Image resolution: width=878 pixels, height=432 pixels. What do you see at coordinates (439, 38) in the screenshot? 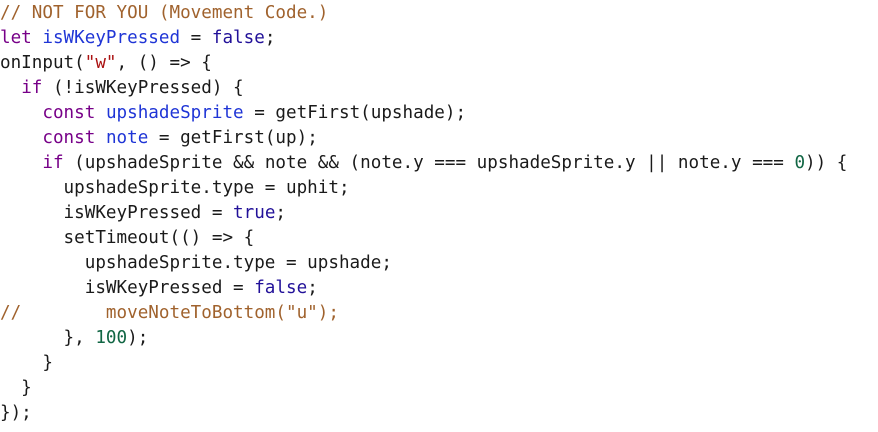
I see `code-line: let isWKeyPressed = false;` at bounding box center [439, 38].